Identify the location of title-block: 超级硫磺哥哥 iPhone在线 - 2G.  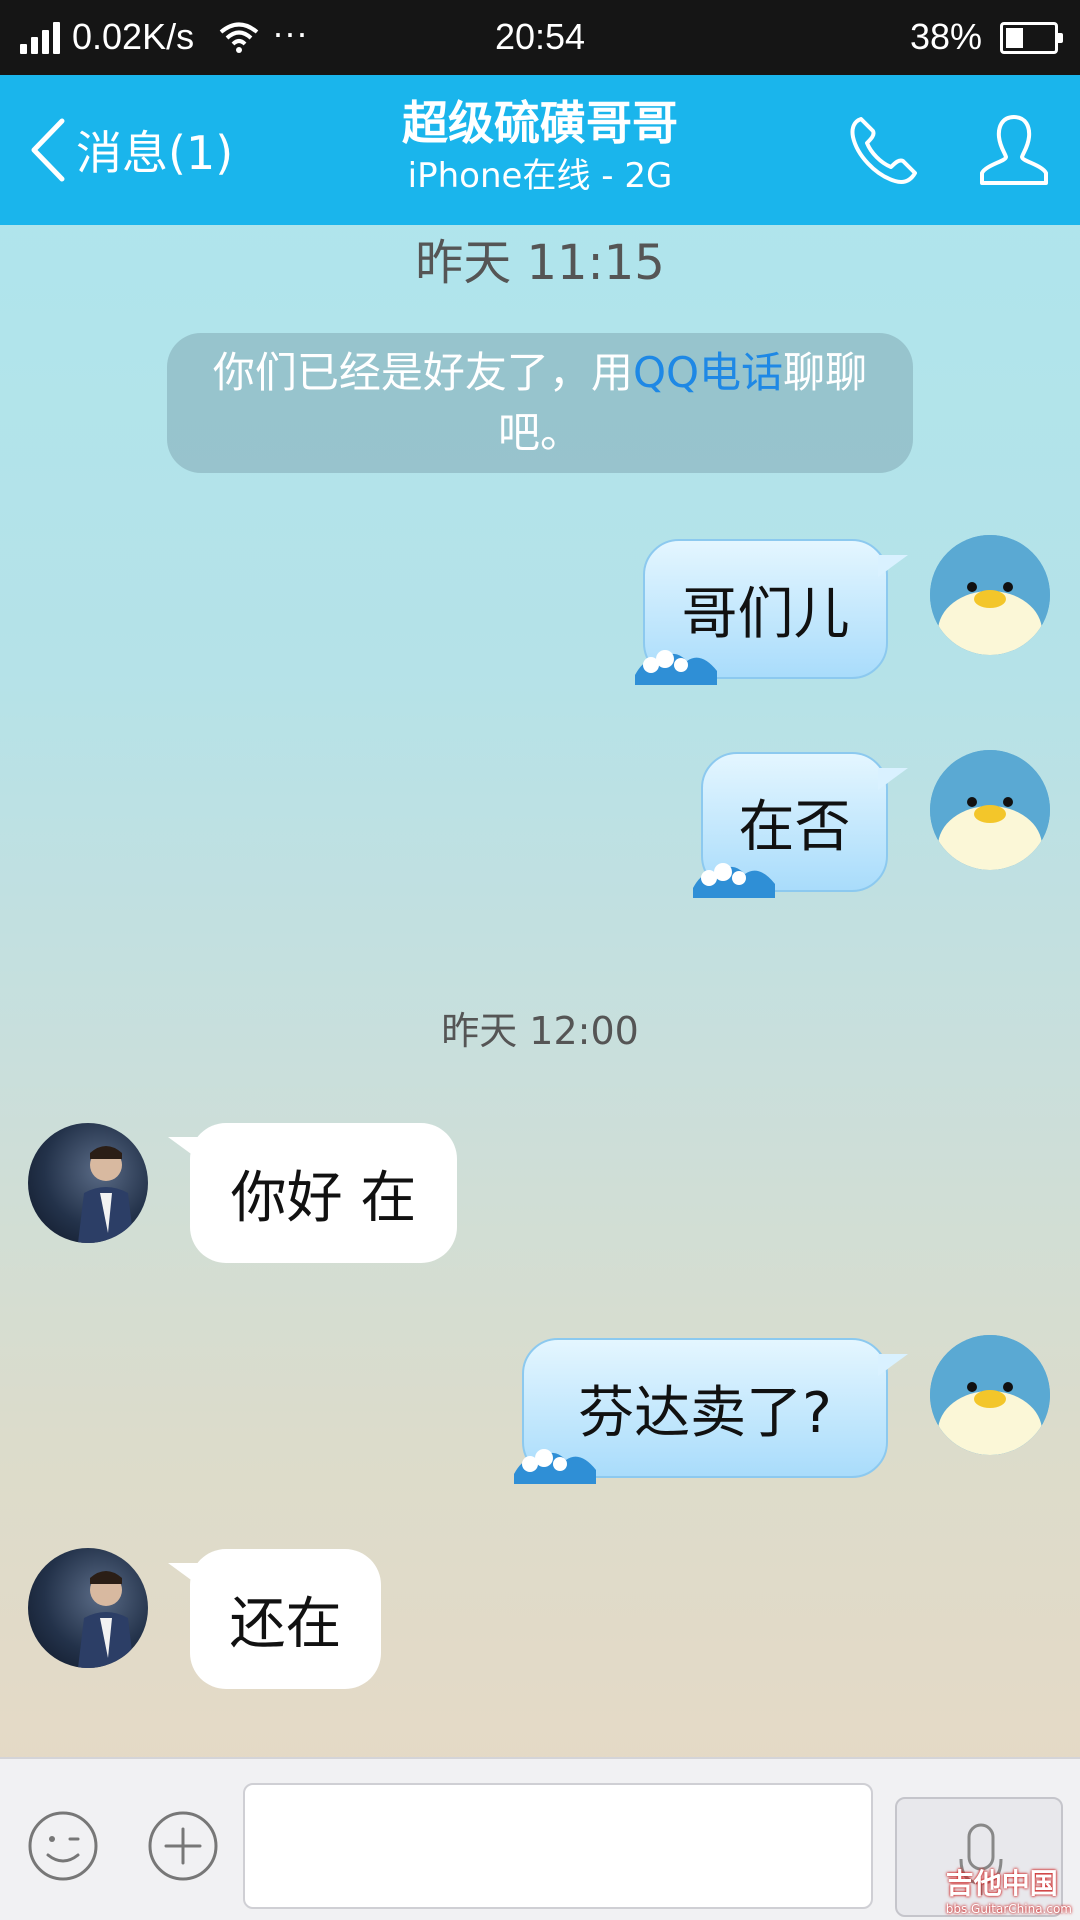
(540, 146).